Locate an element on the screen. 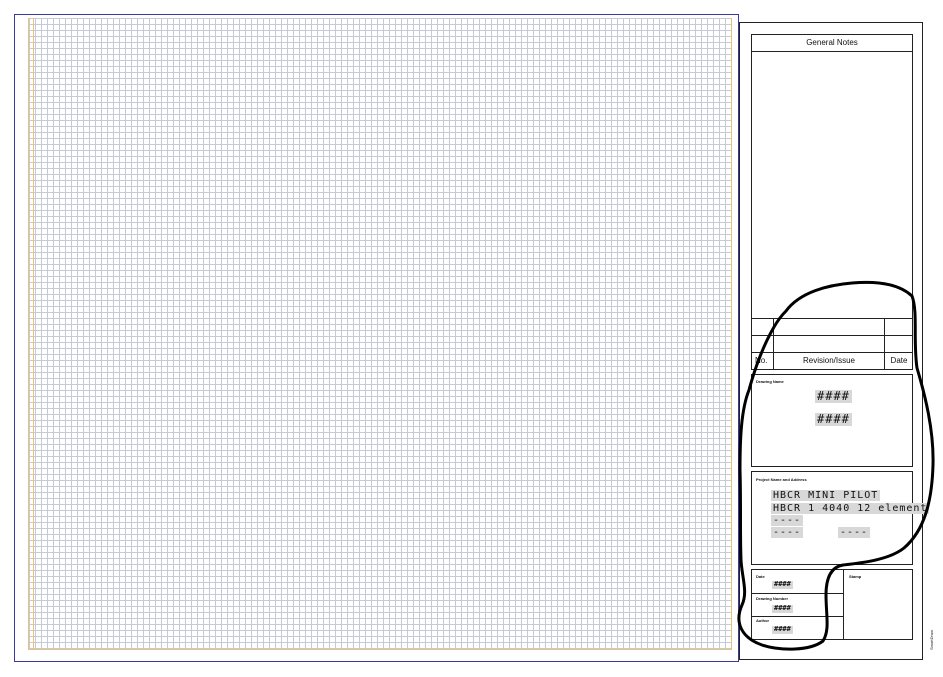 The height and width of the screenshot is (677, 943). general-notes-box is located at coordinates (832, 202).